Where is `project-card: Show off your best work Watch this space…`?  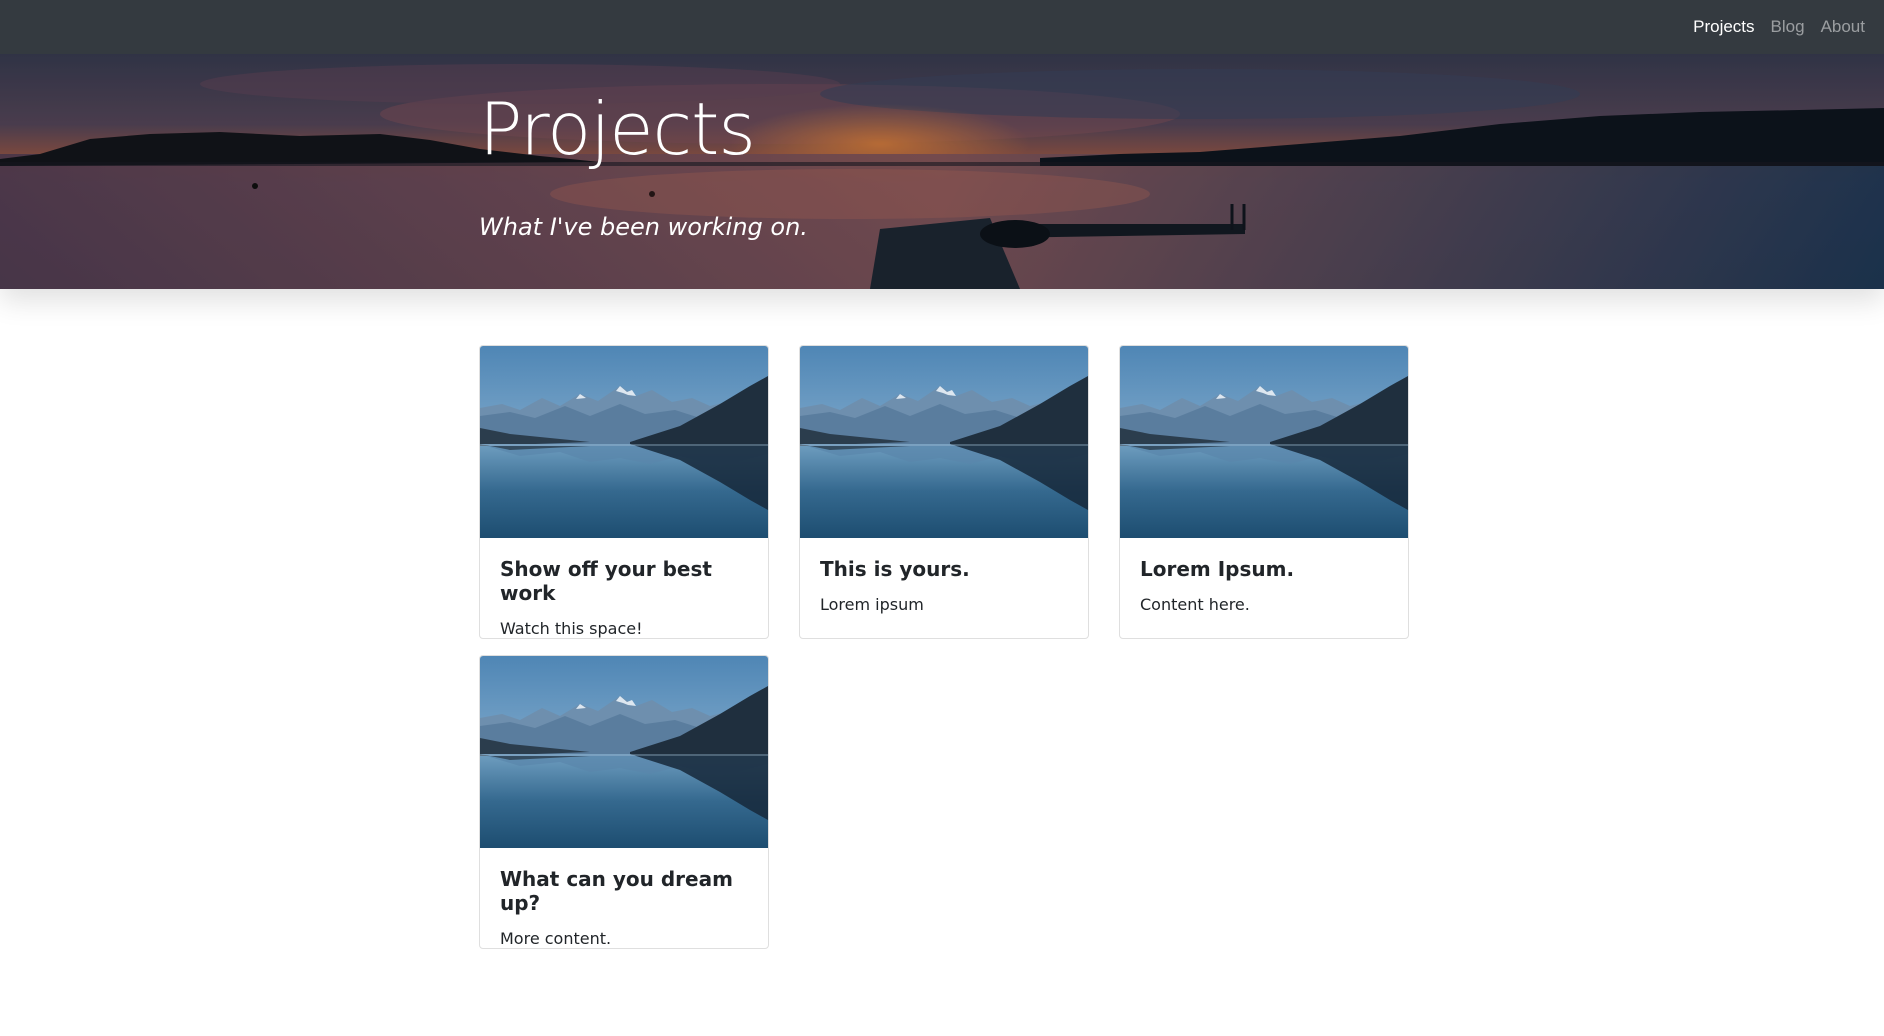
project-card: Show off your best work Watch this space… is located at coordinates (624, 492).